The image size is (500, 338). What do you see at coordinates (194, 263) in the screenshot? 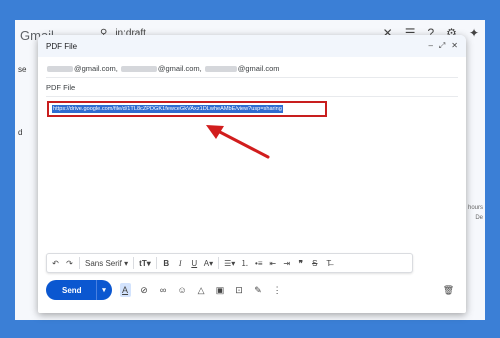
I see `underline-icon: U` at bounding box center [194, 263].